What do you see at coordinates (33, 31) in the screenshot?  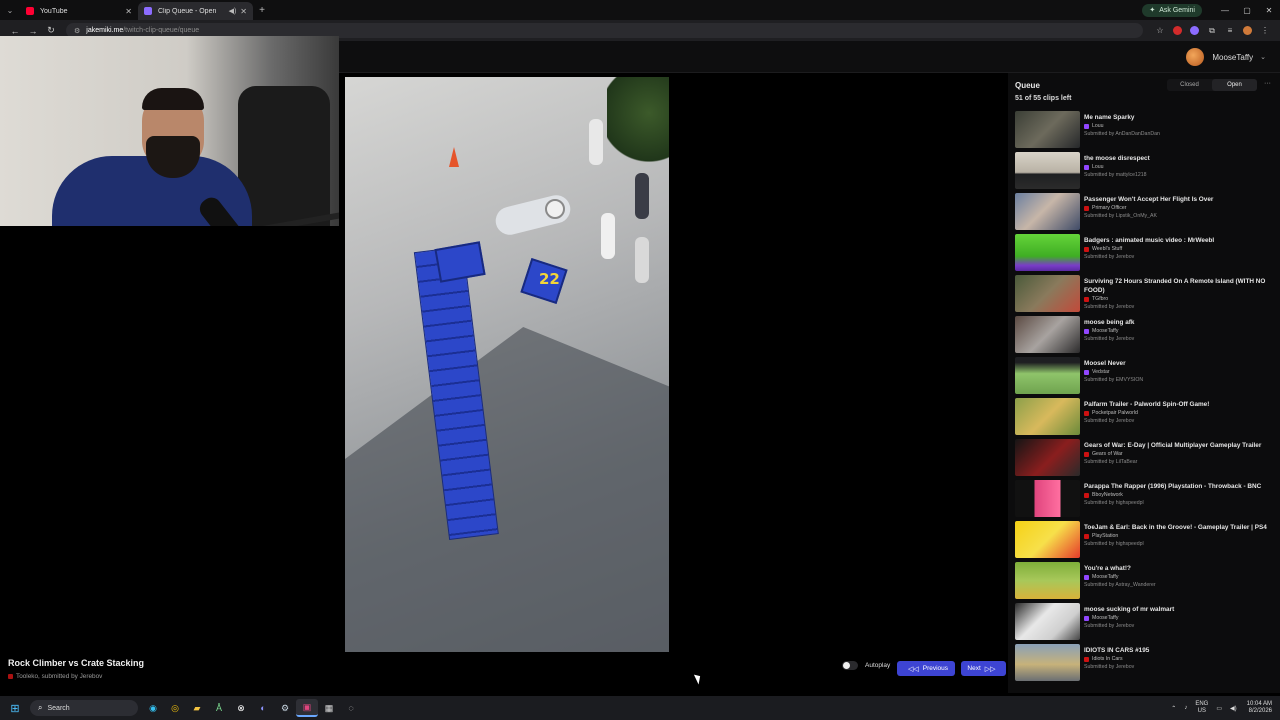 I see `forward-icon: →` at bounding box center [33, 31].